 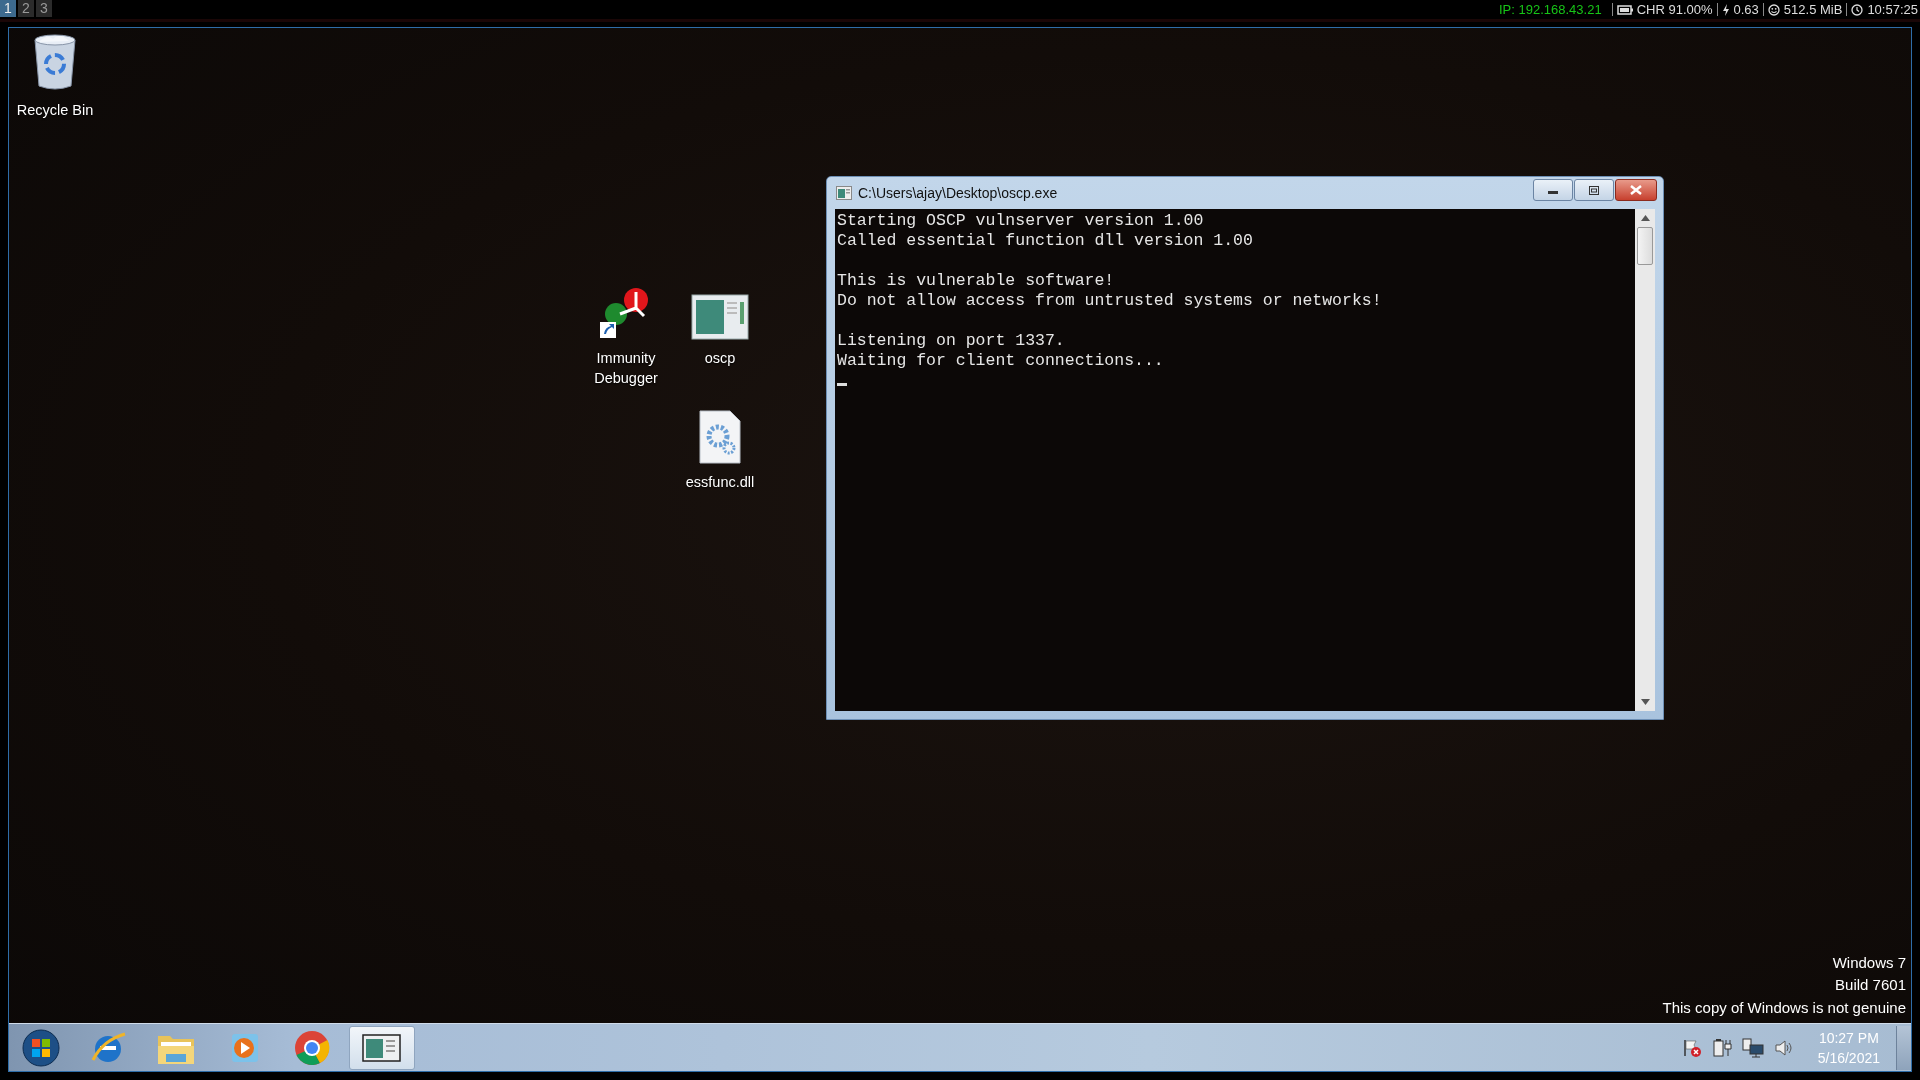 What do you see at coordinates (44, 8) in the screenshot?
I see `workspace-tab: 3` at bounding box center [44, 8].